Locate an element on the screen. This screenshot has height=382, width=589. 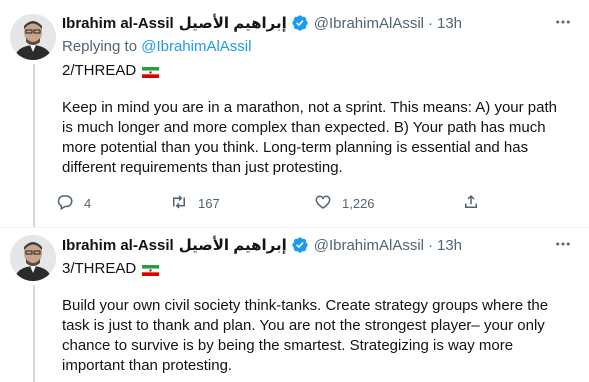
replying-to: Replying to @IbrahimAlAssil is located at coordinates (156, 46).